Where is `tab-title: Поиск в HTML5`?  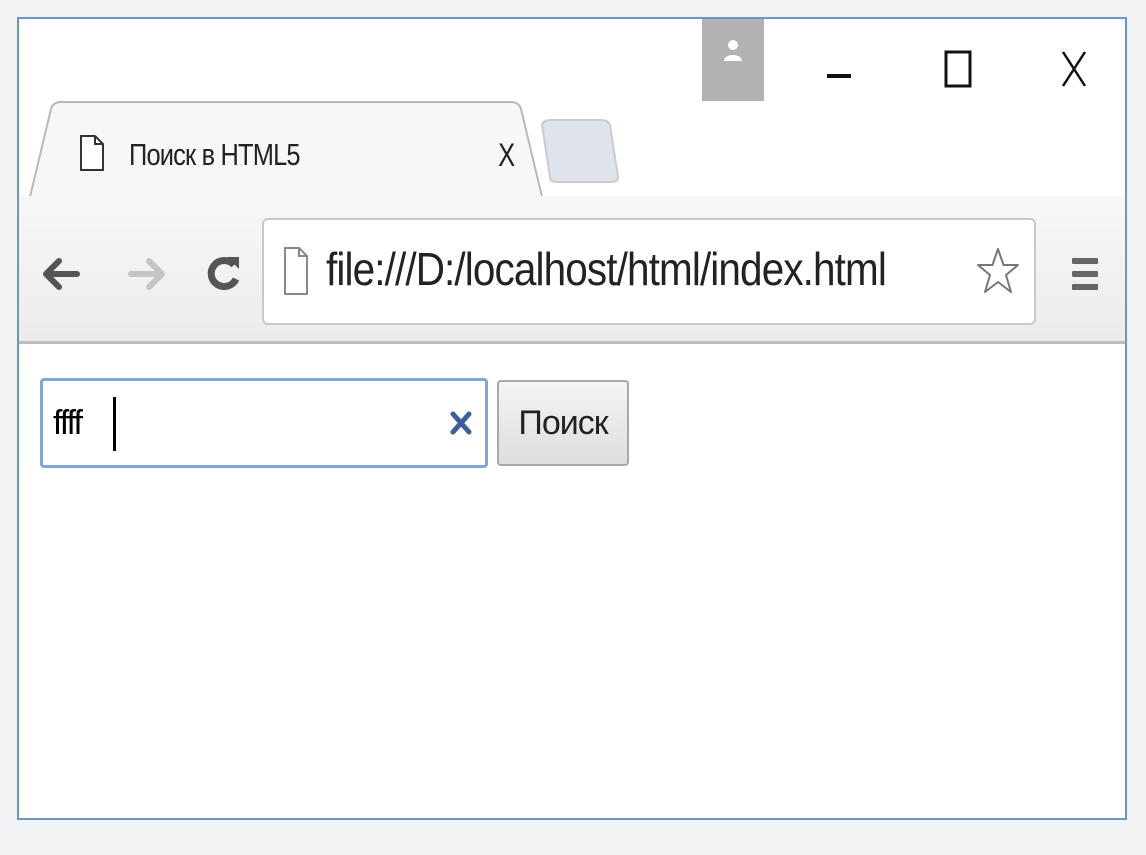 tab-title: Поиск в HTML5 is located at coordinates (215, 154).